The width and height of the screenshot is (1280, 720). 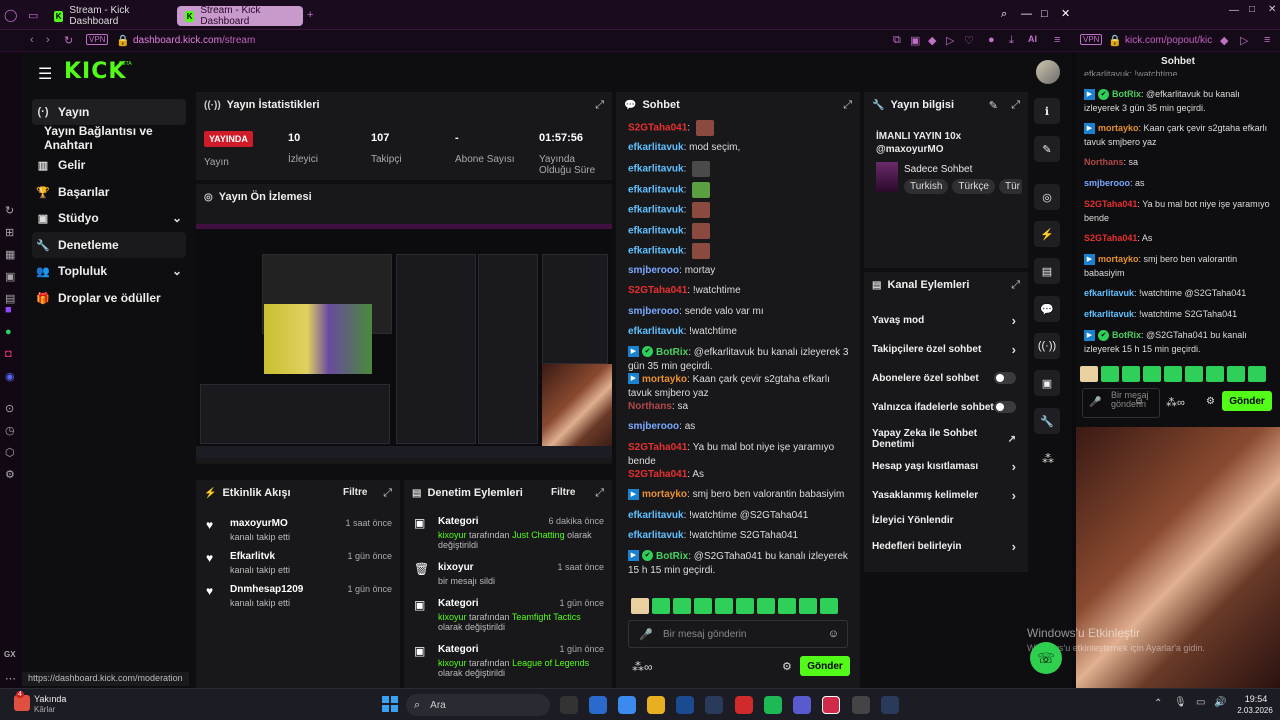 What do you see at coordinates (194, 40) in the screenshot?
I see `url-field: dashboard.kick.com/stream` at bounding box center [194, 40].